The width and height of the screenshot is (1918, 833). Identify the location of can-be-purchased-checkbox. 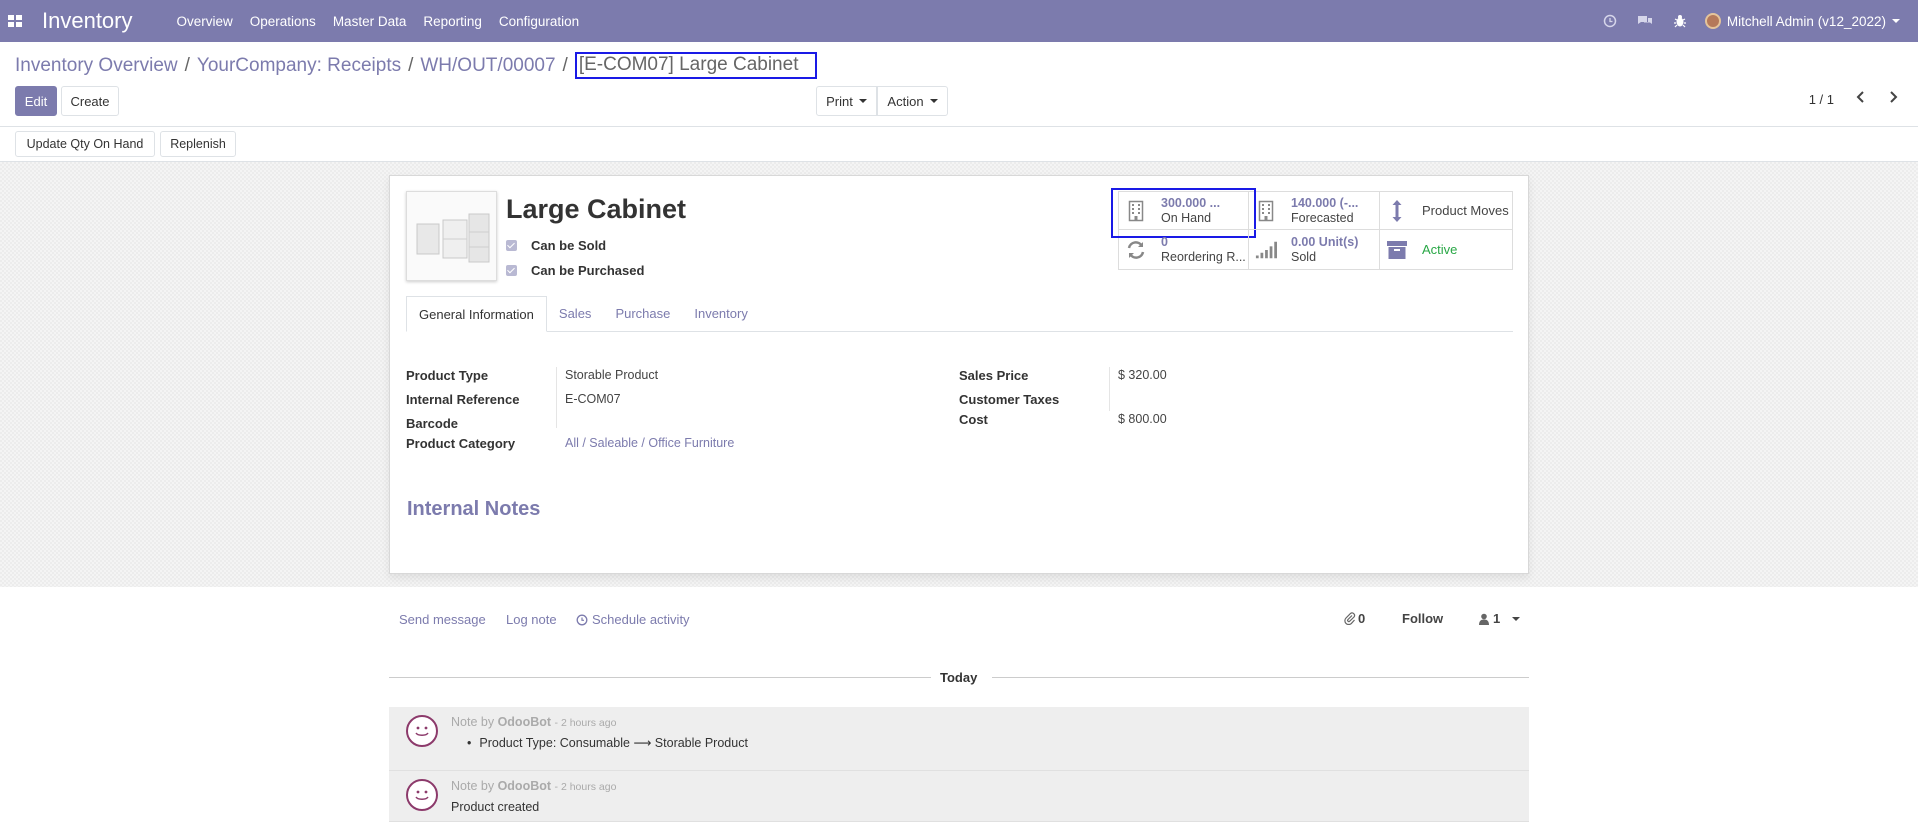
(511, 270).